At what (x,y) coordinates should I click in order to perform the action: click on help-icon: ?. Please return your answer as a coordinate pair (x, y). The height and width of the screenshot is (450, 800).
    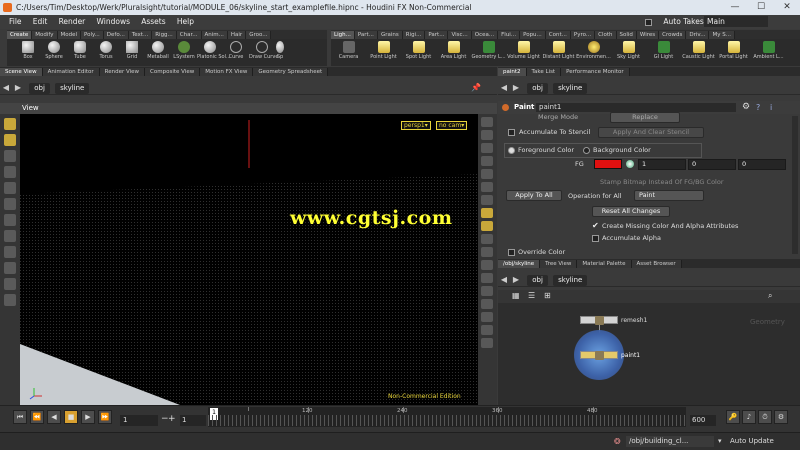
    Looking at the image, I should click on (758, 107).